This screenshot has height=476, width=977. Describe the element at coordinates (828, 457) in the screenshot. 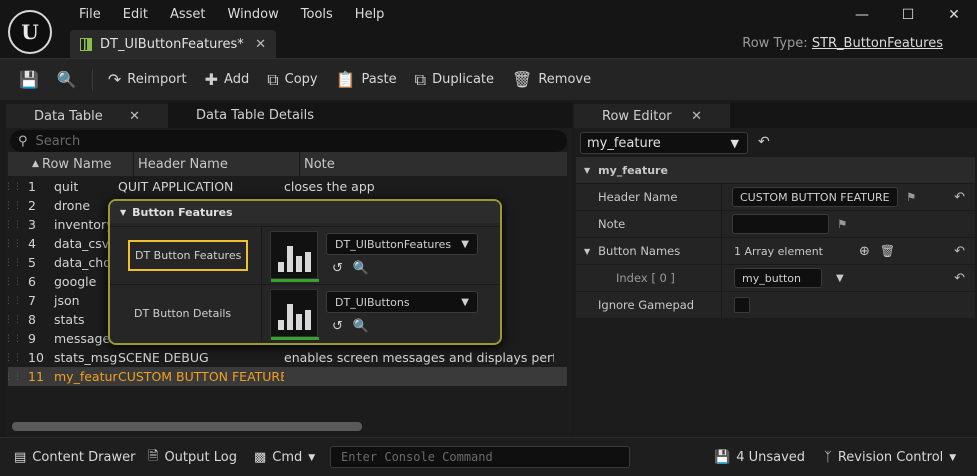

I see `branch-icon: ᛉ` at that location.